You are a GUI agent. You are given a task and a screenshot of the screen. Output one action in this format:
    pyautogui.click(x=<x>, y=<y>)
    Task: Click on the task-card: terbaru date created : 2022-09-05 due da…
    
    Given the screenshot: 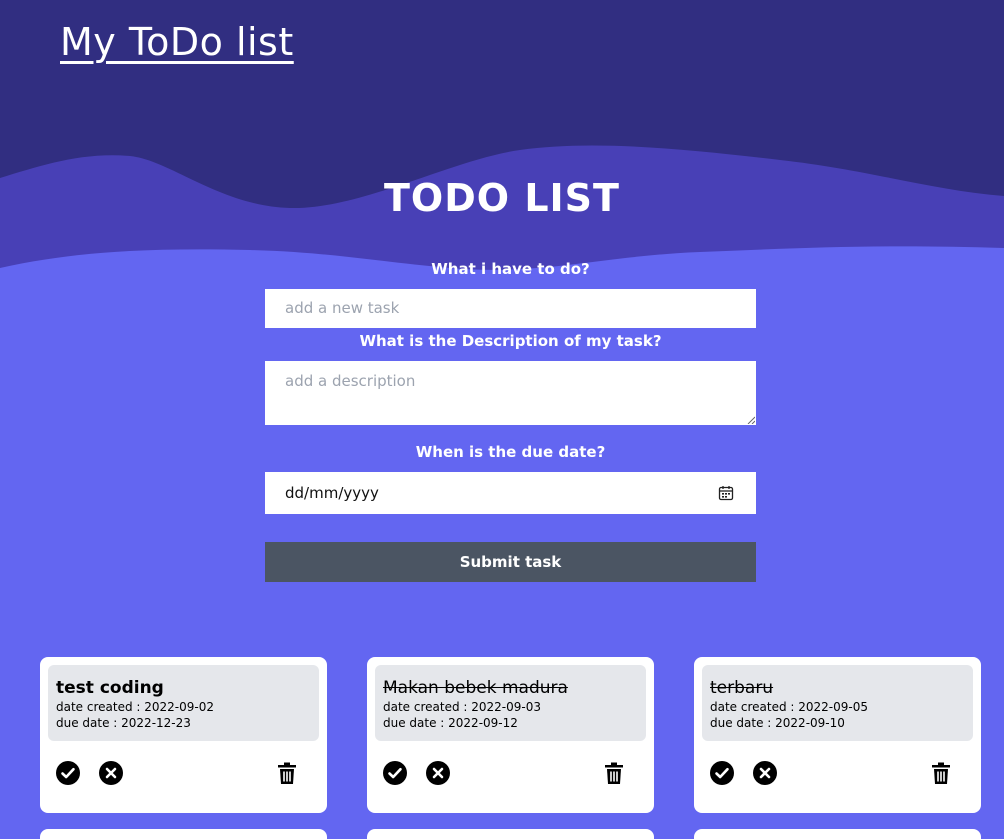 What is the action you would take?
    pyautogui.click(x=837, y=735)
    